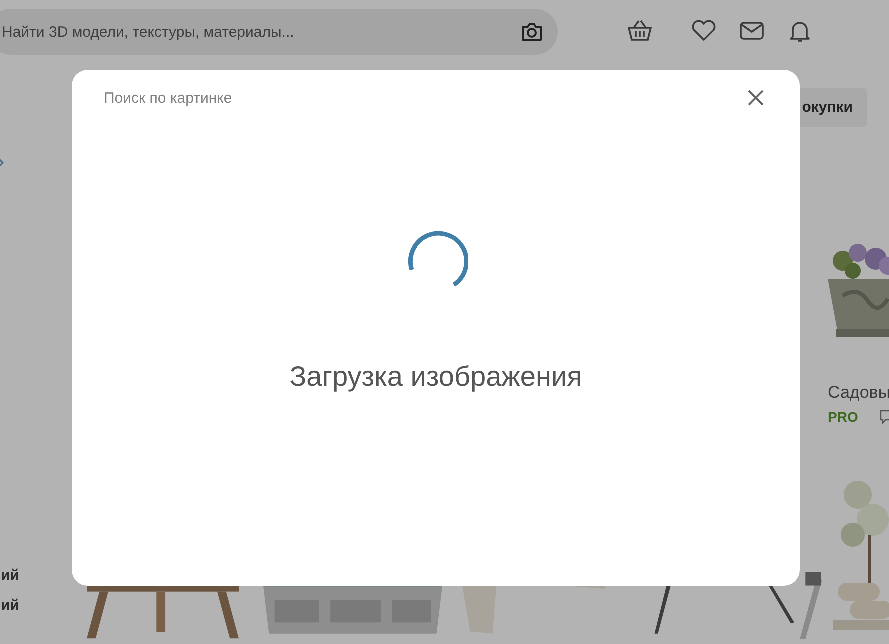 Image resolution: width=889 pixels, height=644 pixels. I want to click on close-icon, so click(756, 98).